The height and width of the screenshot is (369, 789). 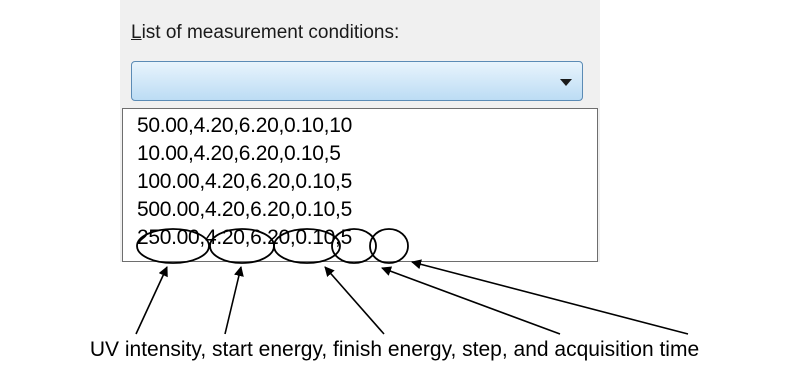 I want to click on ellipse-finish-energy, so click(x=307, y=246).